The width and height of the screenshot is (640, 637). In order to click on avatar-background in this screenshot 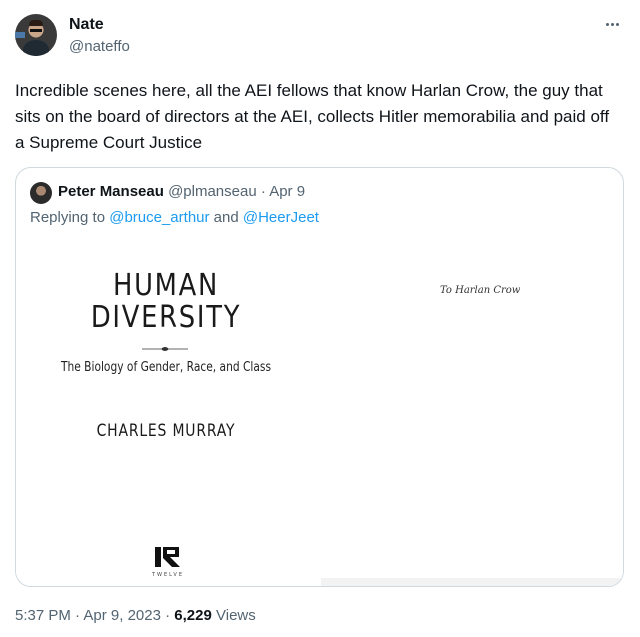, I will do `click(20, 35)`.